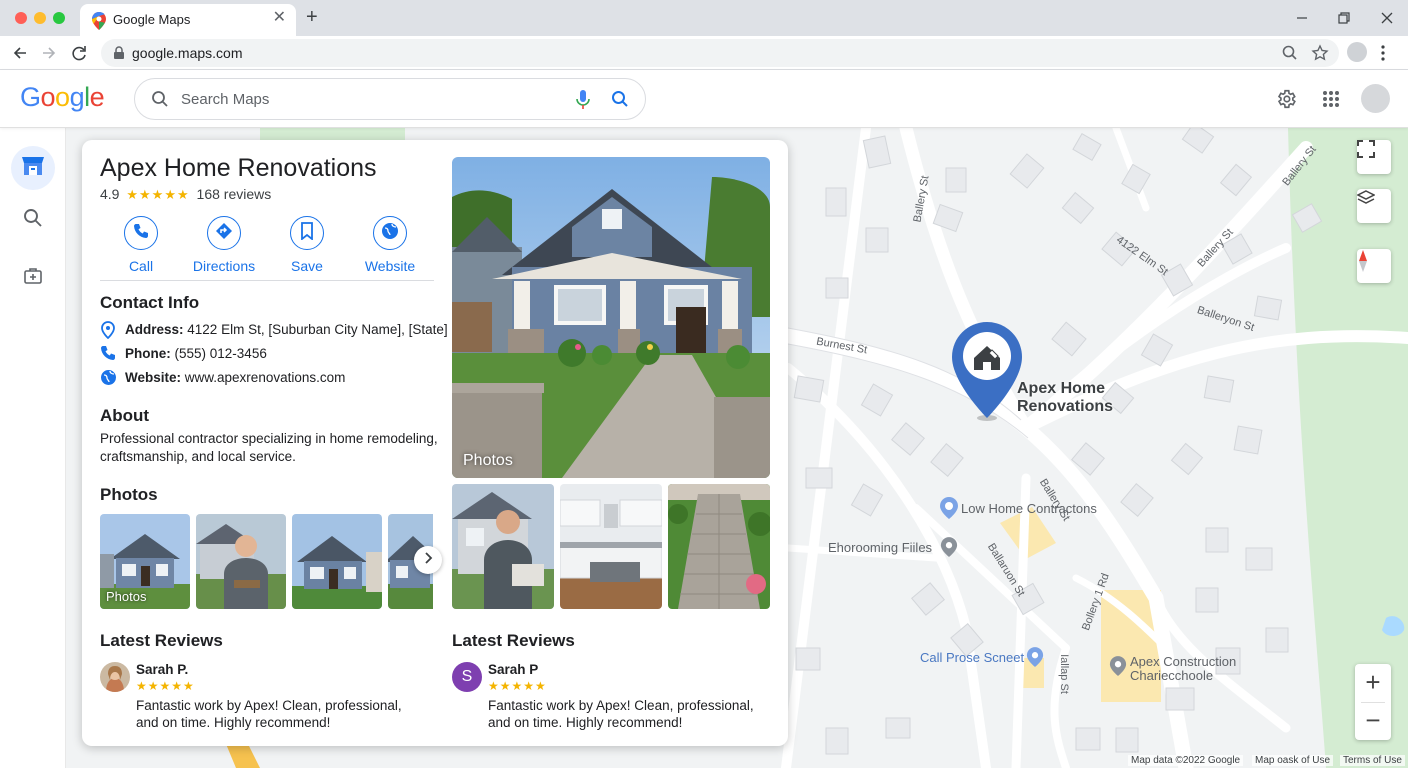 The image size is (1408, 768). What do you see at coordinates (1331, 101) in the screenshot?
I see `apps-grid-icon` at bounding box center [1331, 101].